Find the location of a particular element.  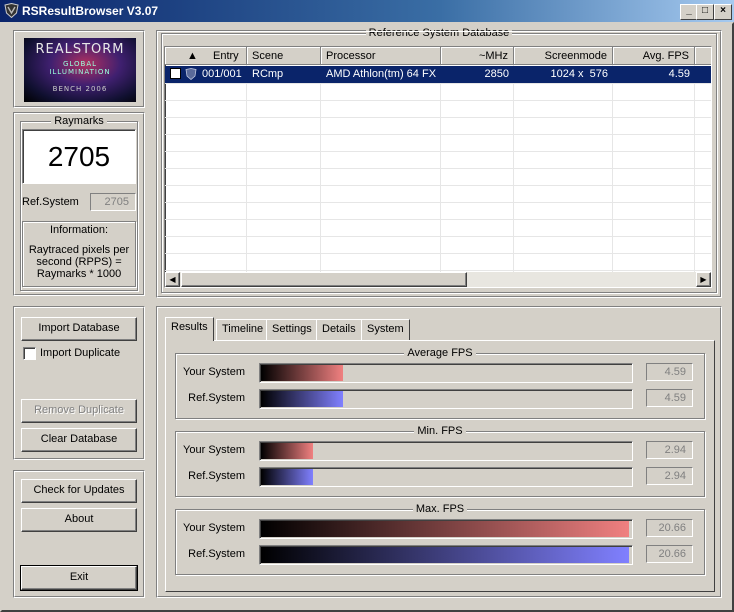

column-header-mhz: ~MHz is located at coordinates (477, 56).